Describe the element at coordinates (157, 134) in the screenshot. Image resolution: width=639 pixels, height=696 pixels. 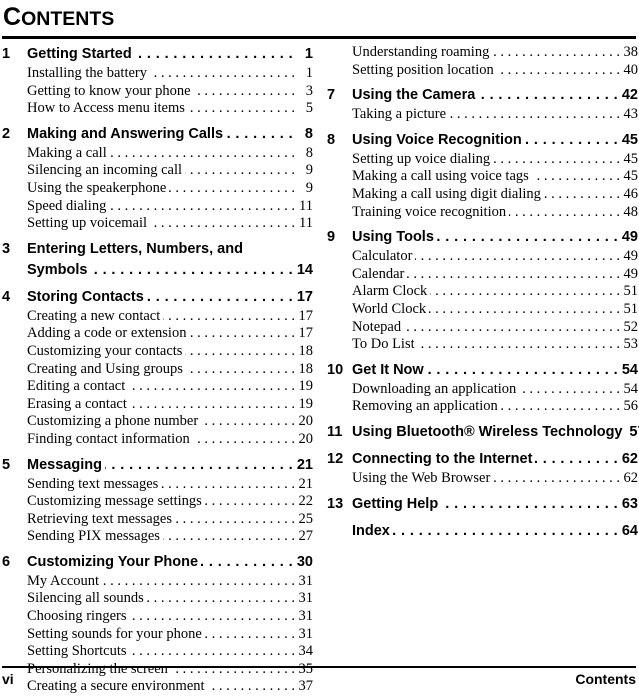
I see `toc-chapter-entry: 2 Making and Answering Calls 8` at that location.